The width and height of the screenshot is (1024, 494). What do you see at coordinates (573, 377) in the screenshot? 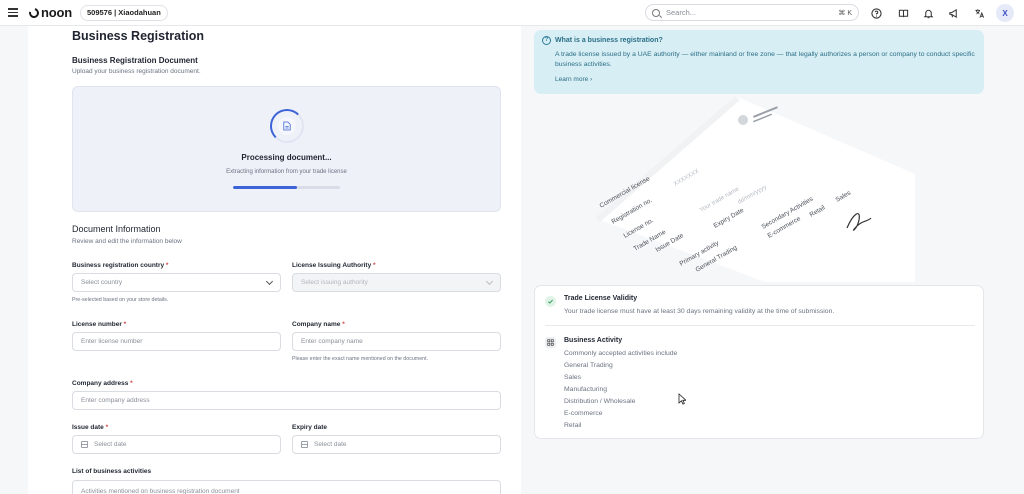
I see `activity-item: Sales` at bounding box center [573, 377].